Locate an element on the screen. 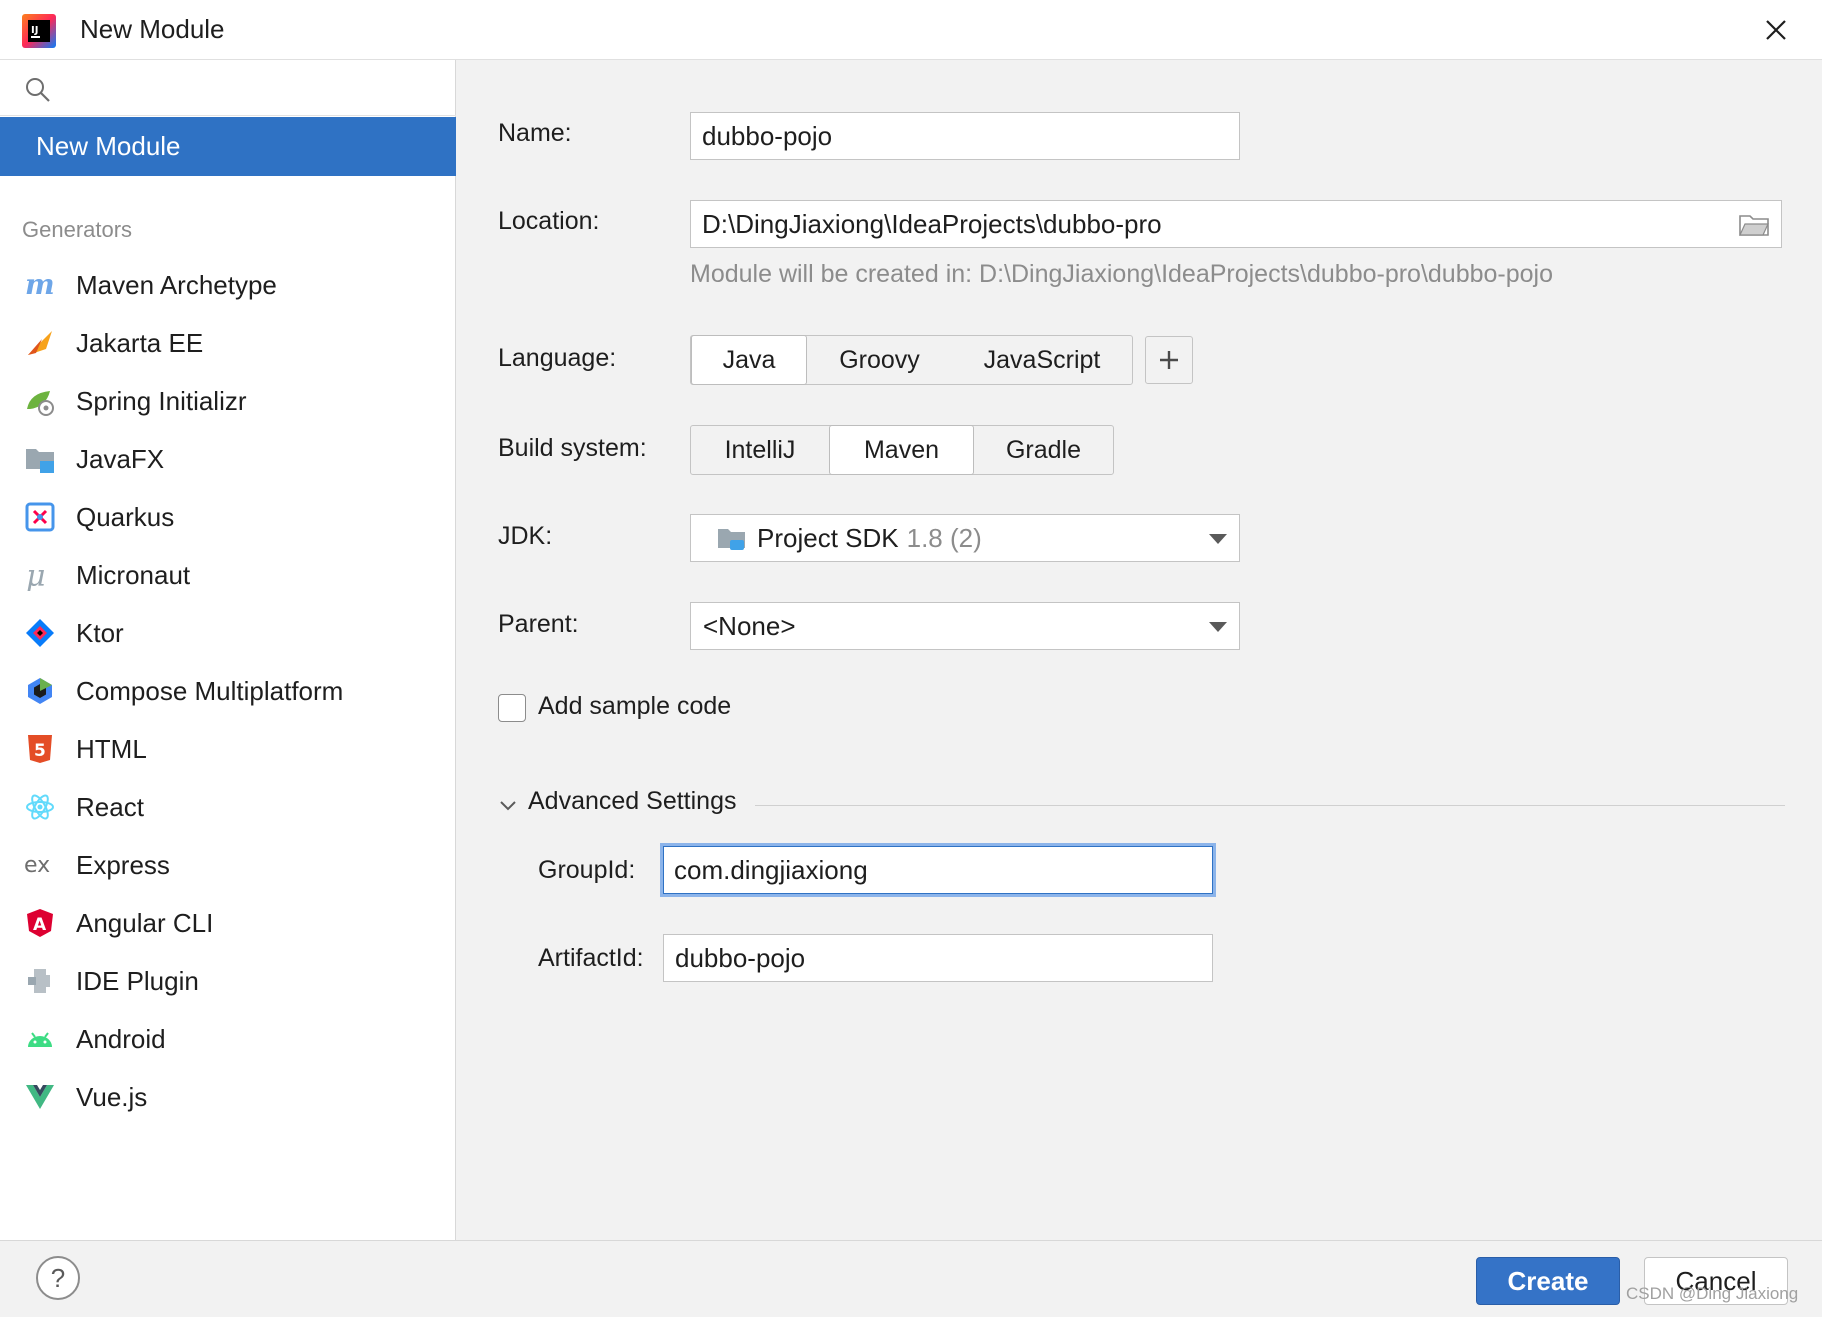 This screenshot has width=1822, height=1317. language-label: Language: is located at coordinates (557, 358).